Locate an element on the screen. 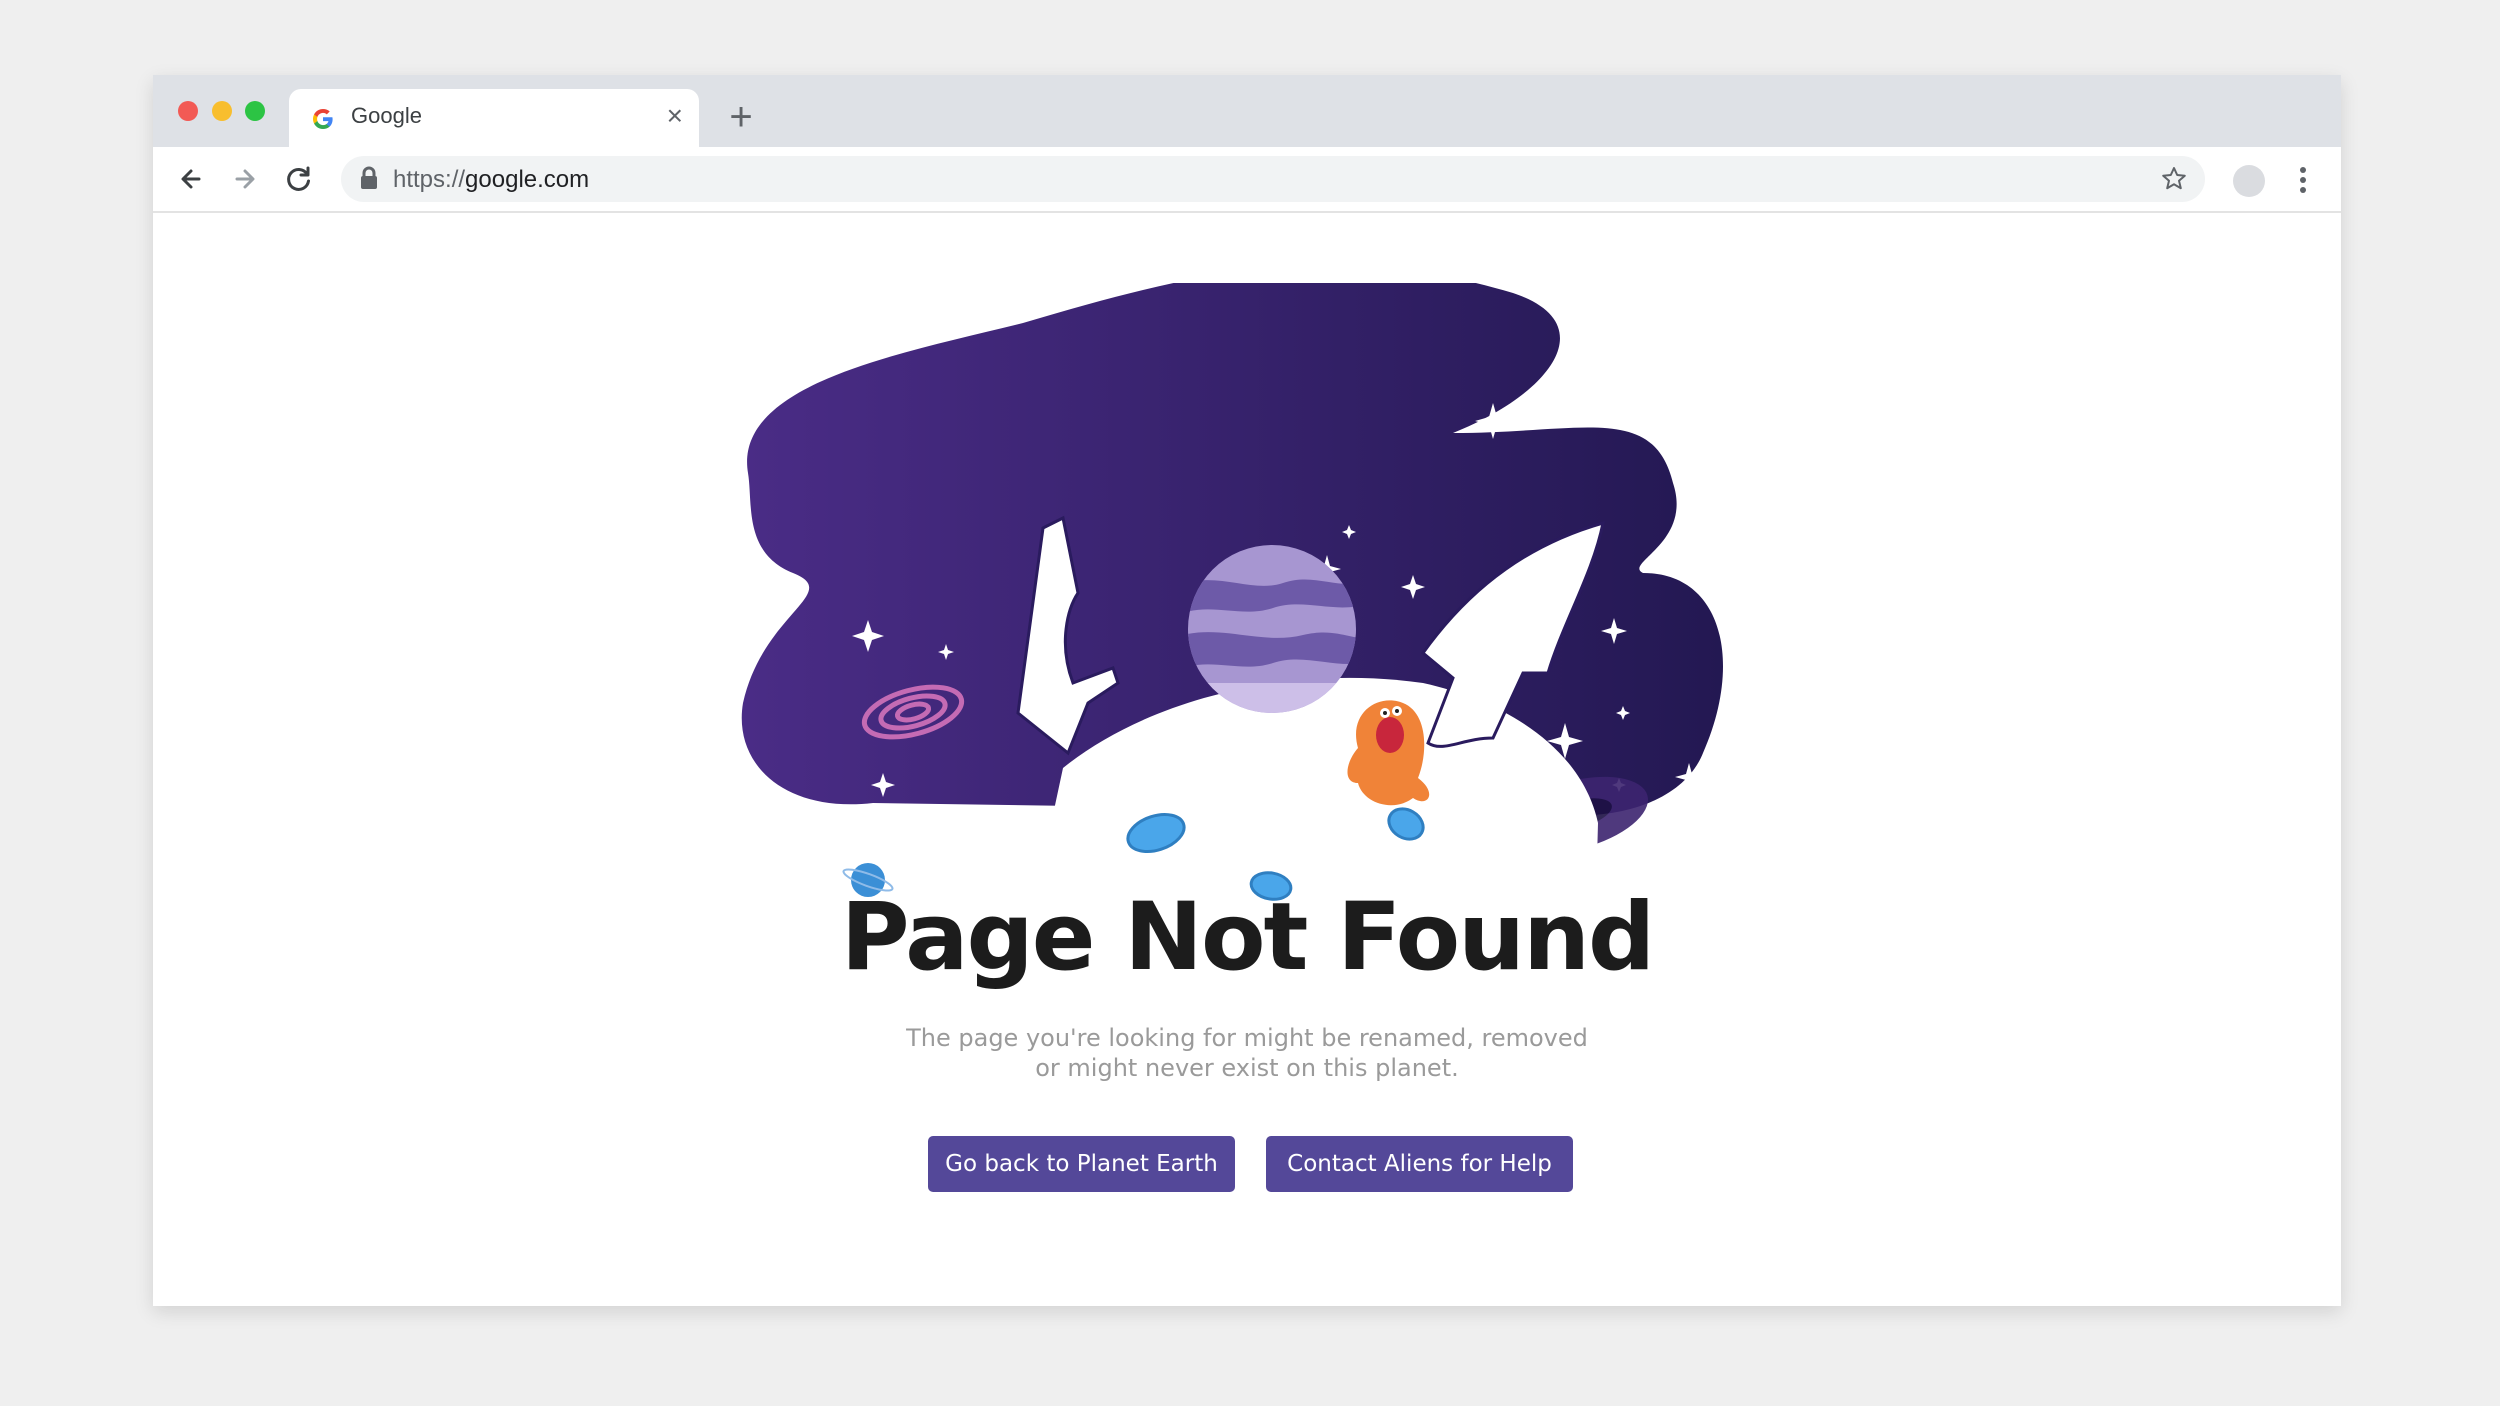 This screenshot has width=2500, height=1406. minimize-window-button is located at coordinates (222, 111).